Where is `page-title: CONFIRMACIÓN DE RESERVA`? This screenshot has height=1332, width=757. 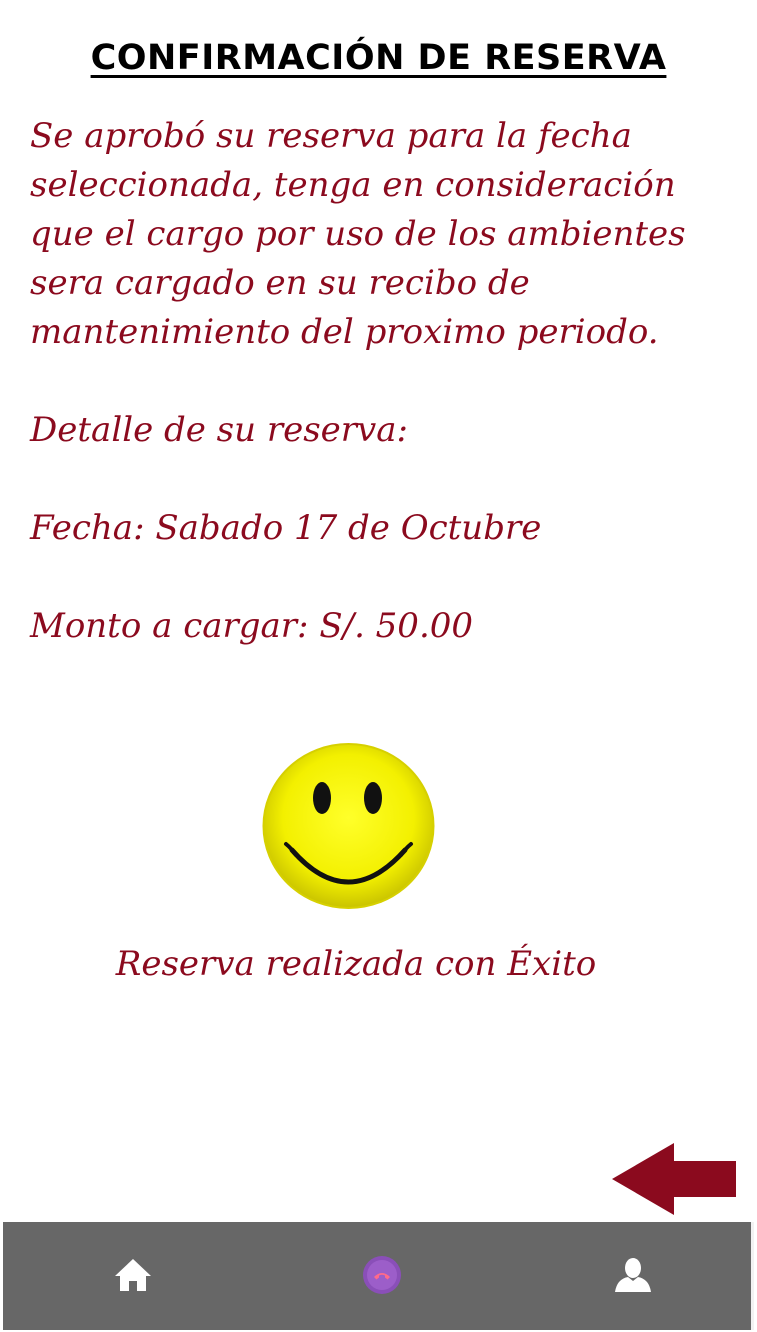 page-title: CONFIRMACIÓN DE RESERVA is located at coordinates (378, 58).